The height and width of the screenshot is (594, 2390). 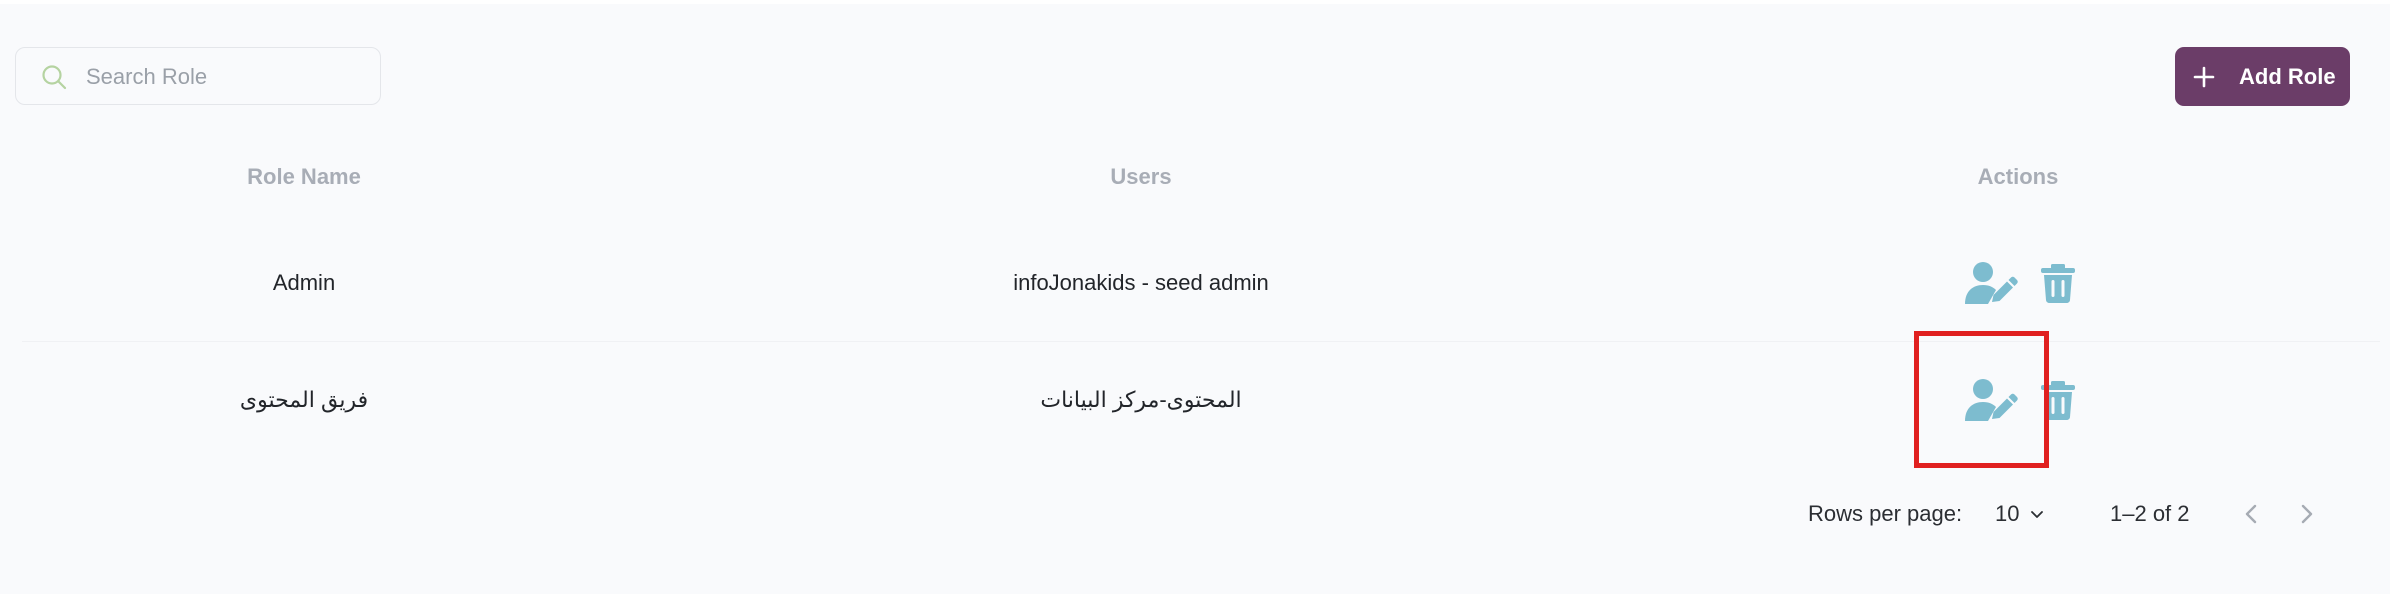 I want to click on chevron-left-icon, so click(x=2251, y=514).